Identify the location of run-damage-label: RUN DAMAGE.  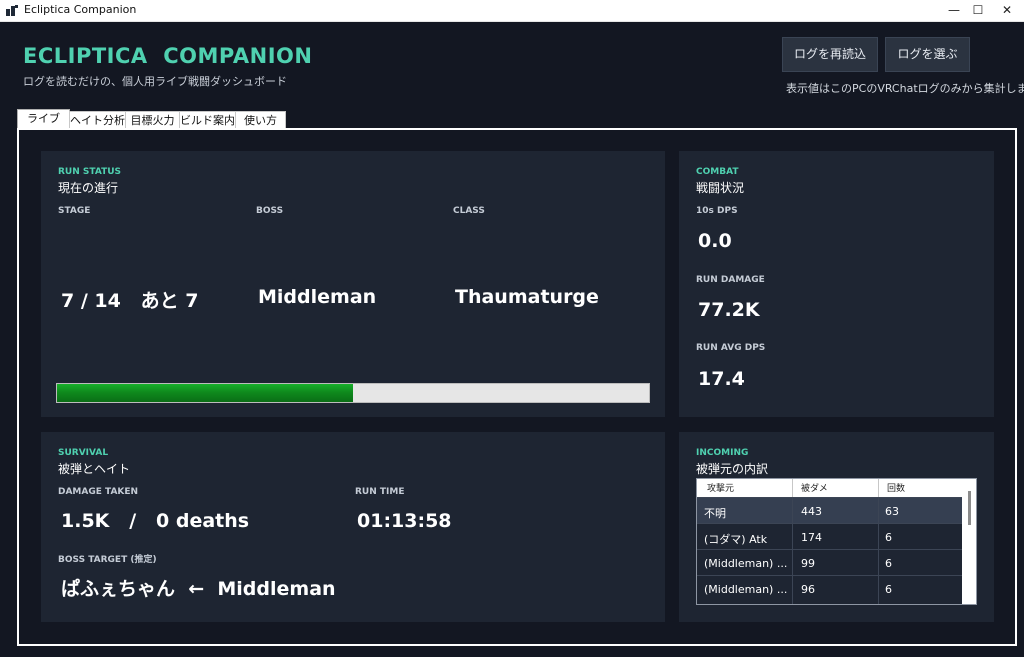
(730, 280).